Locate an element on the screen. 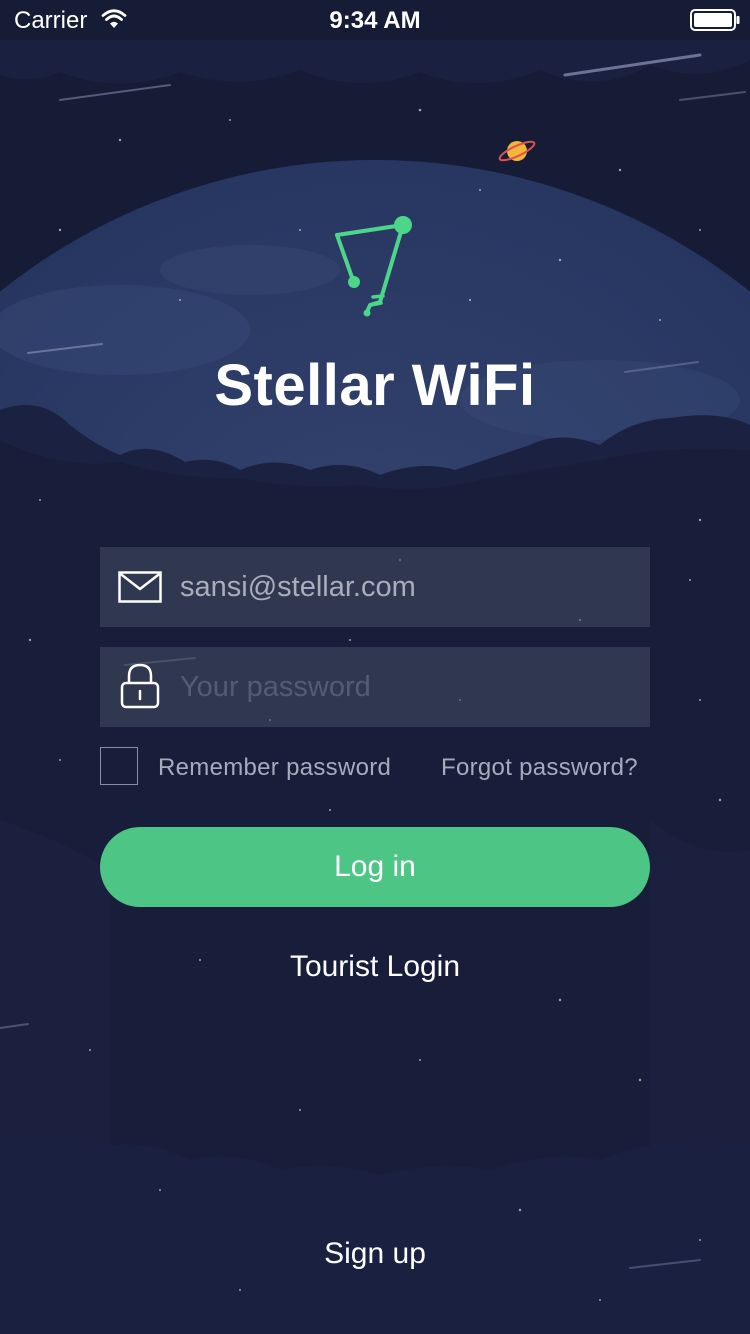  lock-icon is located at coordinates (140, 688).